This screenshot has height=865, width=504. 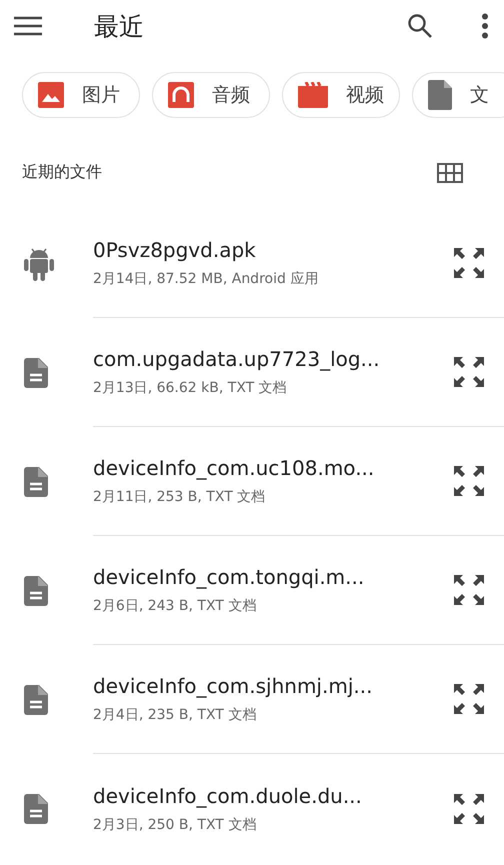 I want to click on category-chip: 图片, so click(x=81, y=95).